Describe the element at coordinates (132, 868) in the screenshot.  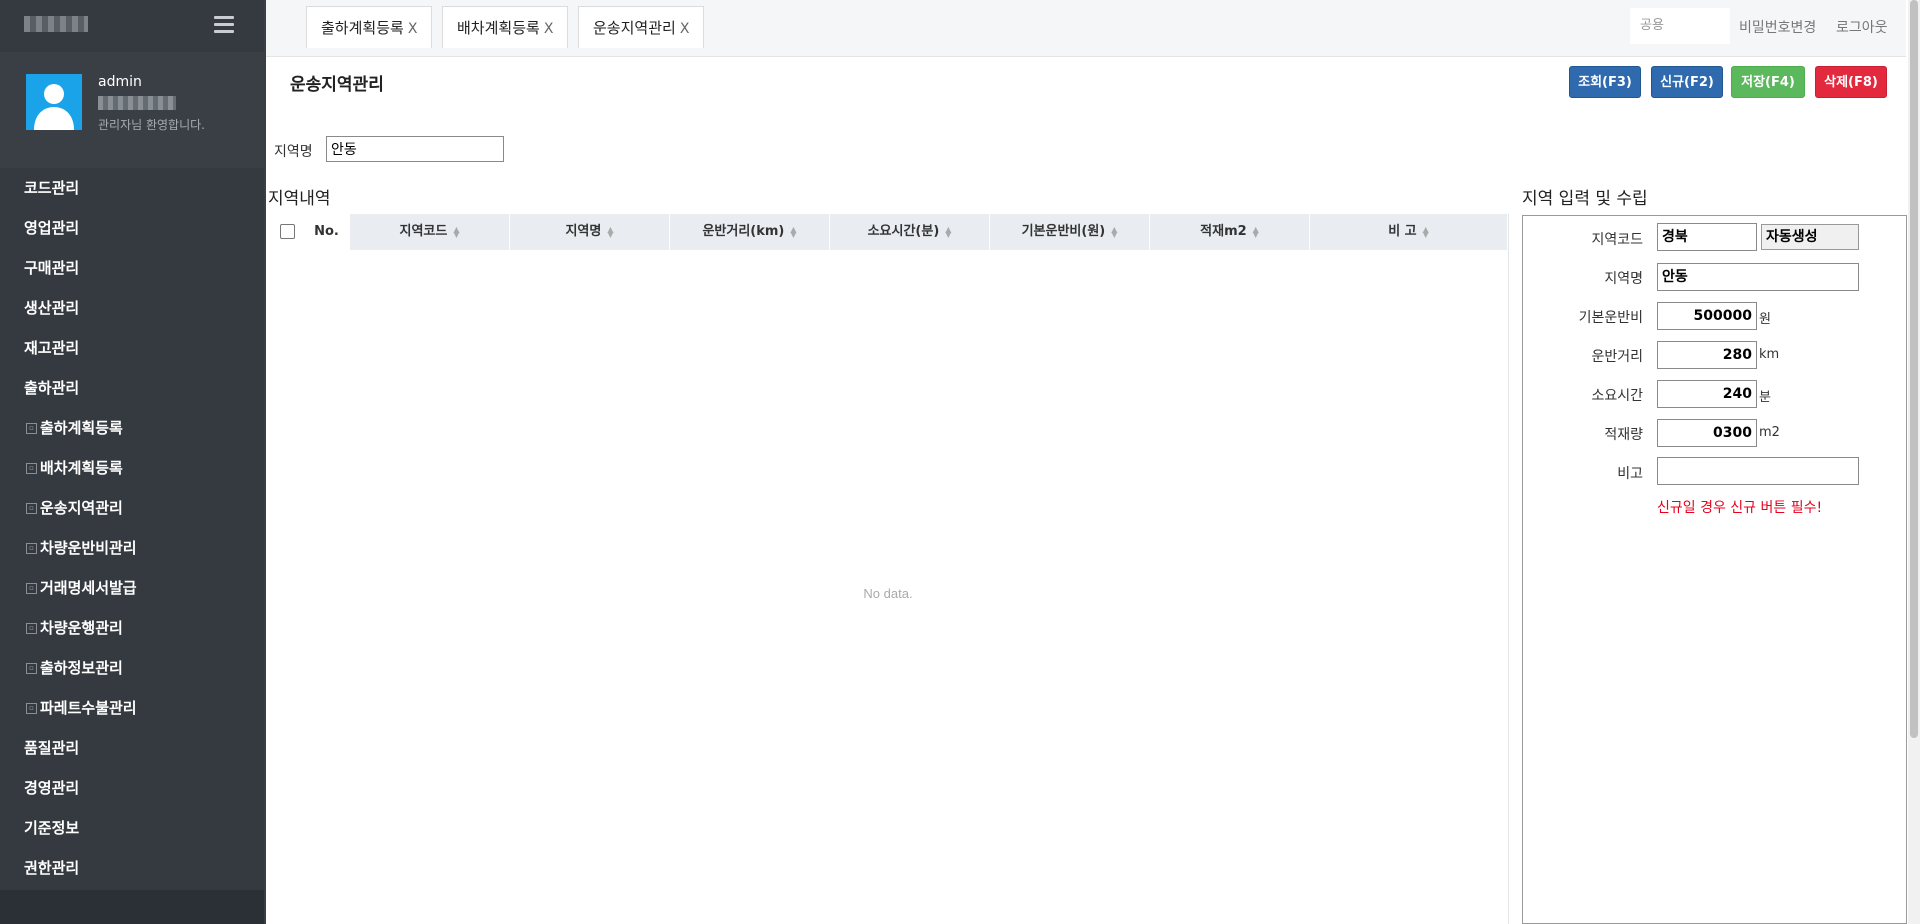
I see `menu-item-permissions: 권한관리` at that location.